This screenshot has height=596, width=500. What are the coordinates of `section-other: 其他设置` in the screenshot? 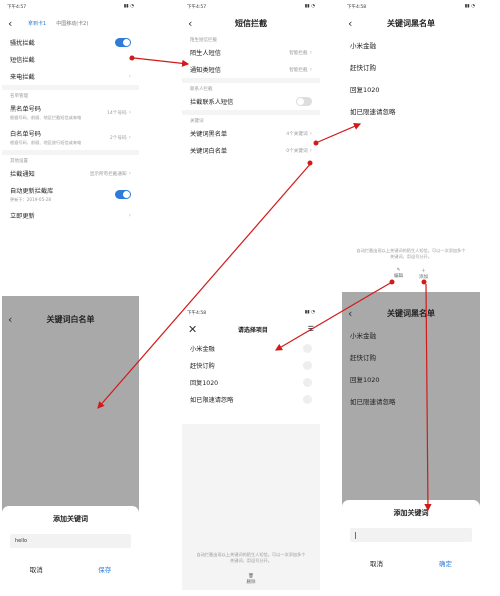 It's located at (19, 161).